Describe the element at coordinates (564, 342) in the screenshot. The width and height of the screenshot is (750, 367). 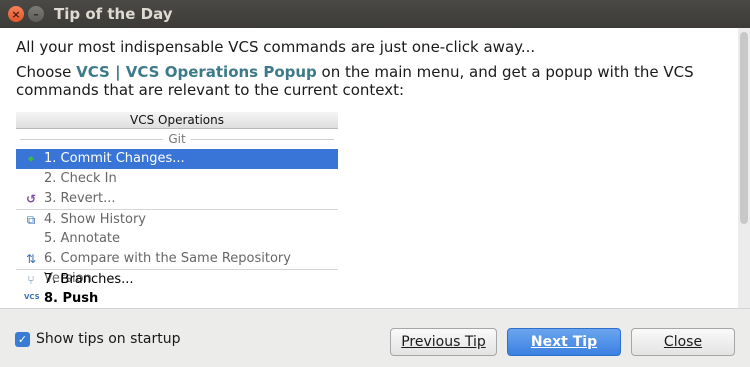
I see `next-tip-button: Next Tip` at that location.